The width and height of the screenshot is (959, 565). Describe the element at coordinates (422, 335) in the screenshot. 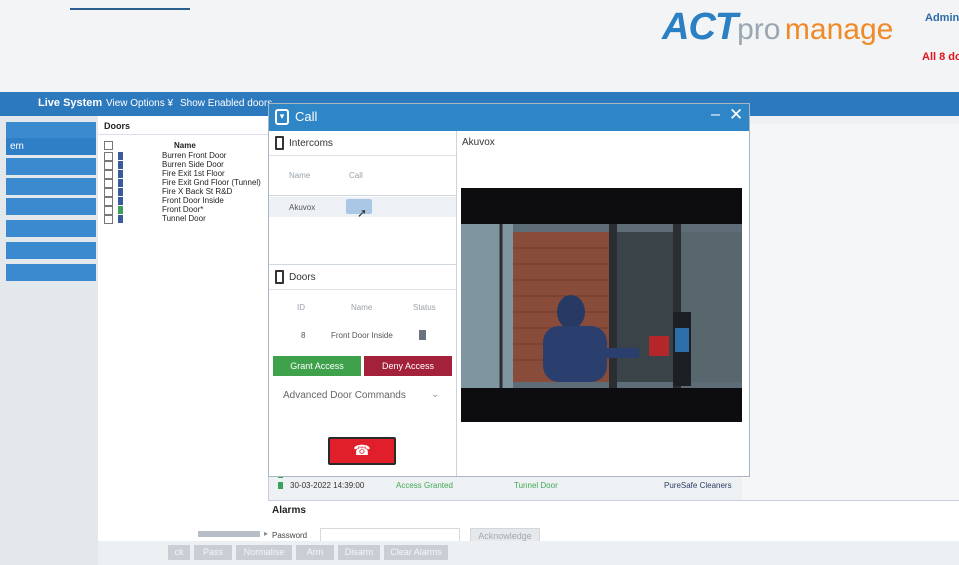

I see `door-status-icon` at that location.